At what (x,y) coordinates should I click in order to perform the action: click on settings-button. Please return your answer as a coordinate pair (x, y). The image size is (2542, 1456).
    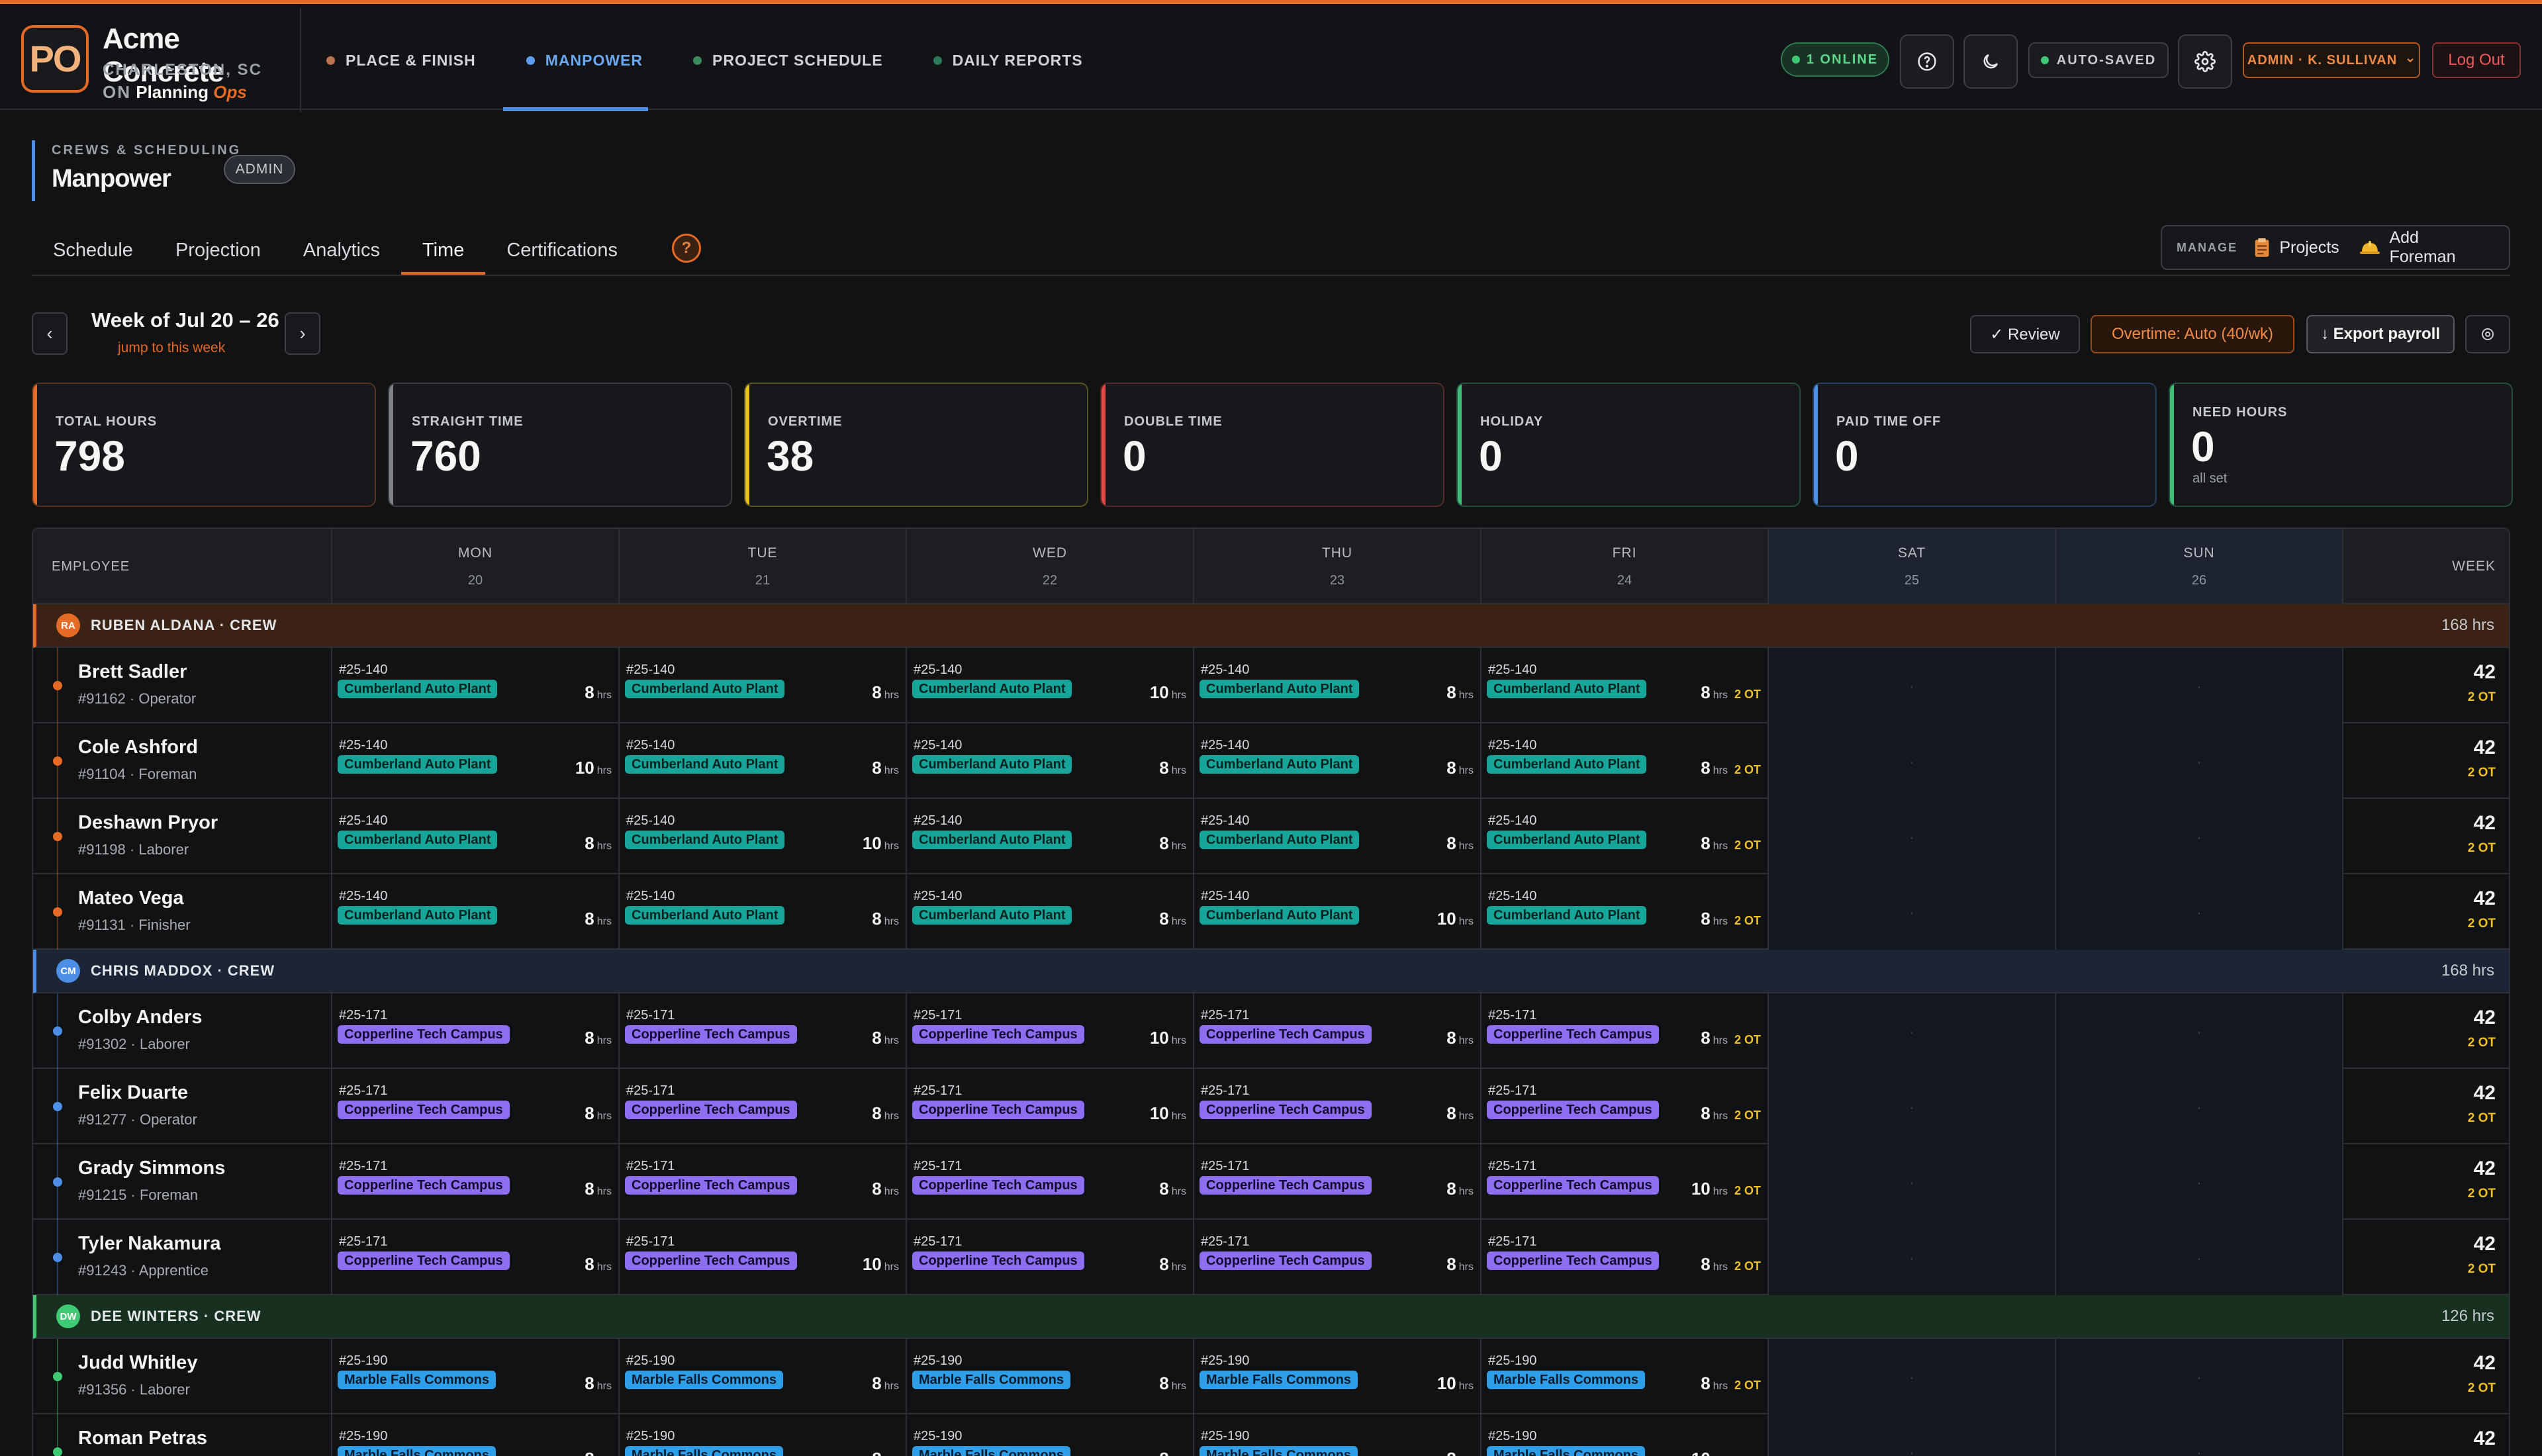
    Looking at the image, I should click on (2205, 62).